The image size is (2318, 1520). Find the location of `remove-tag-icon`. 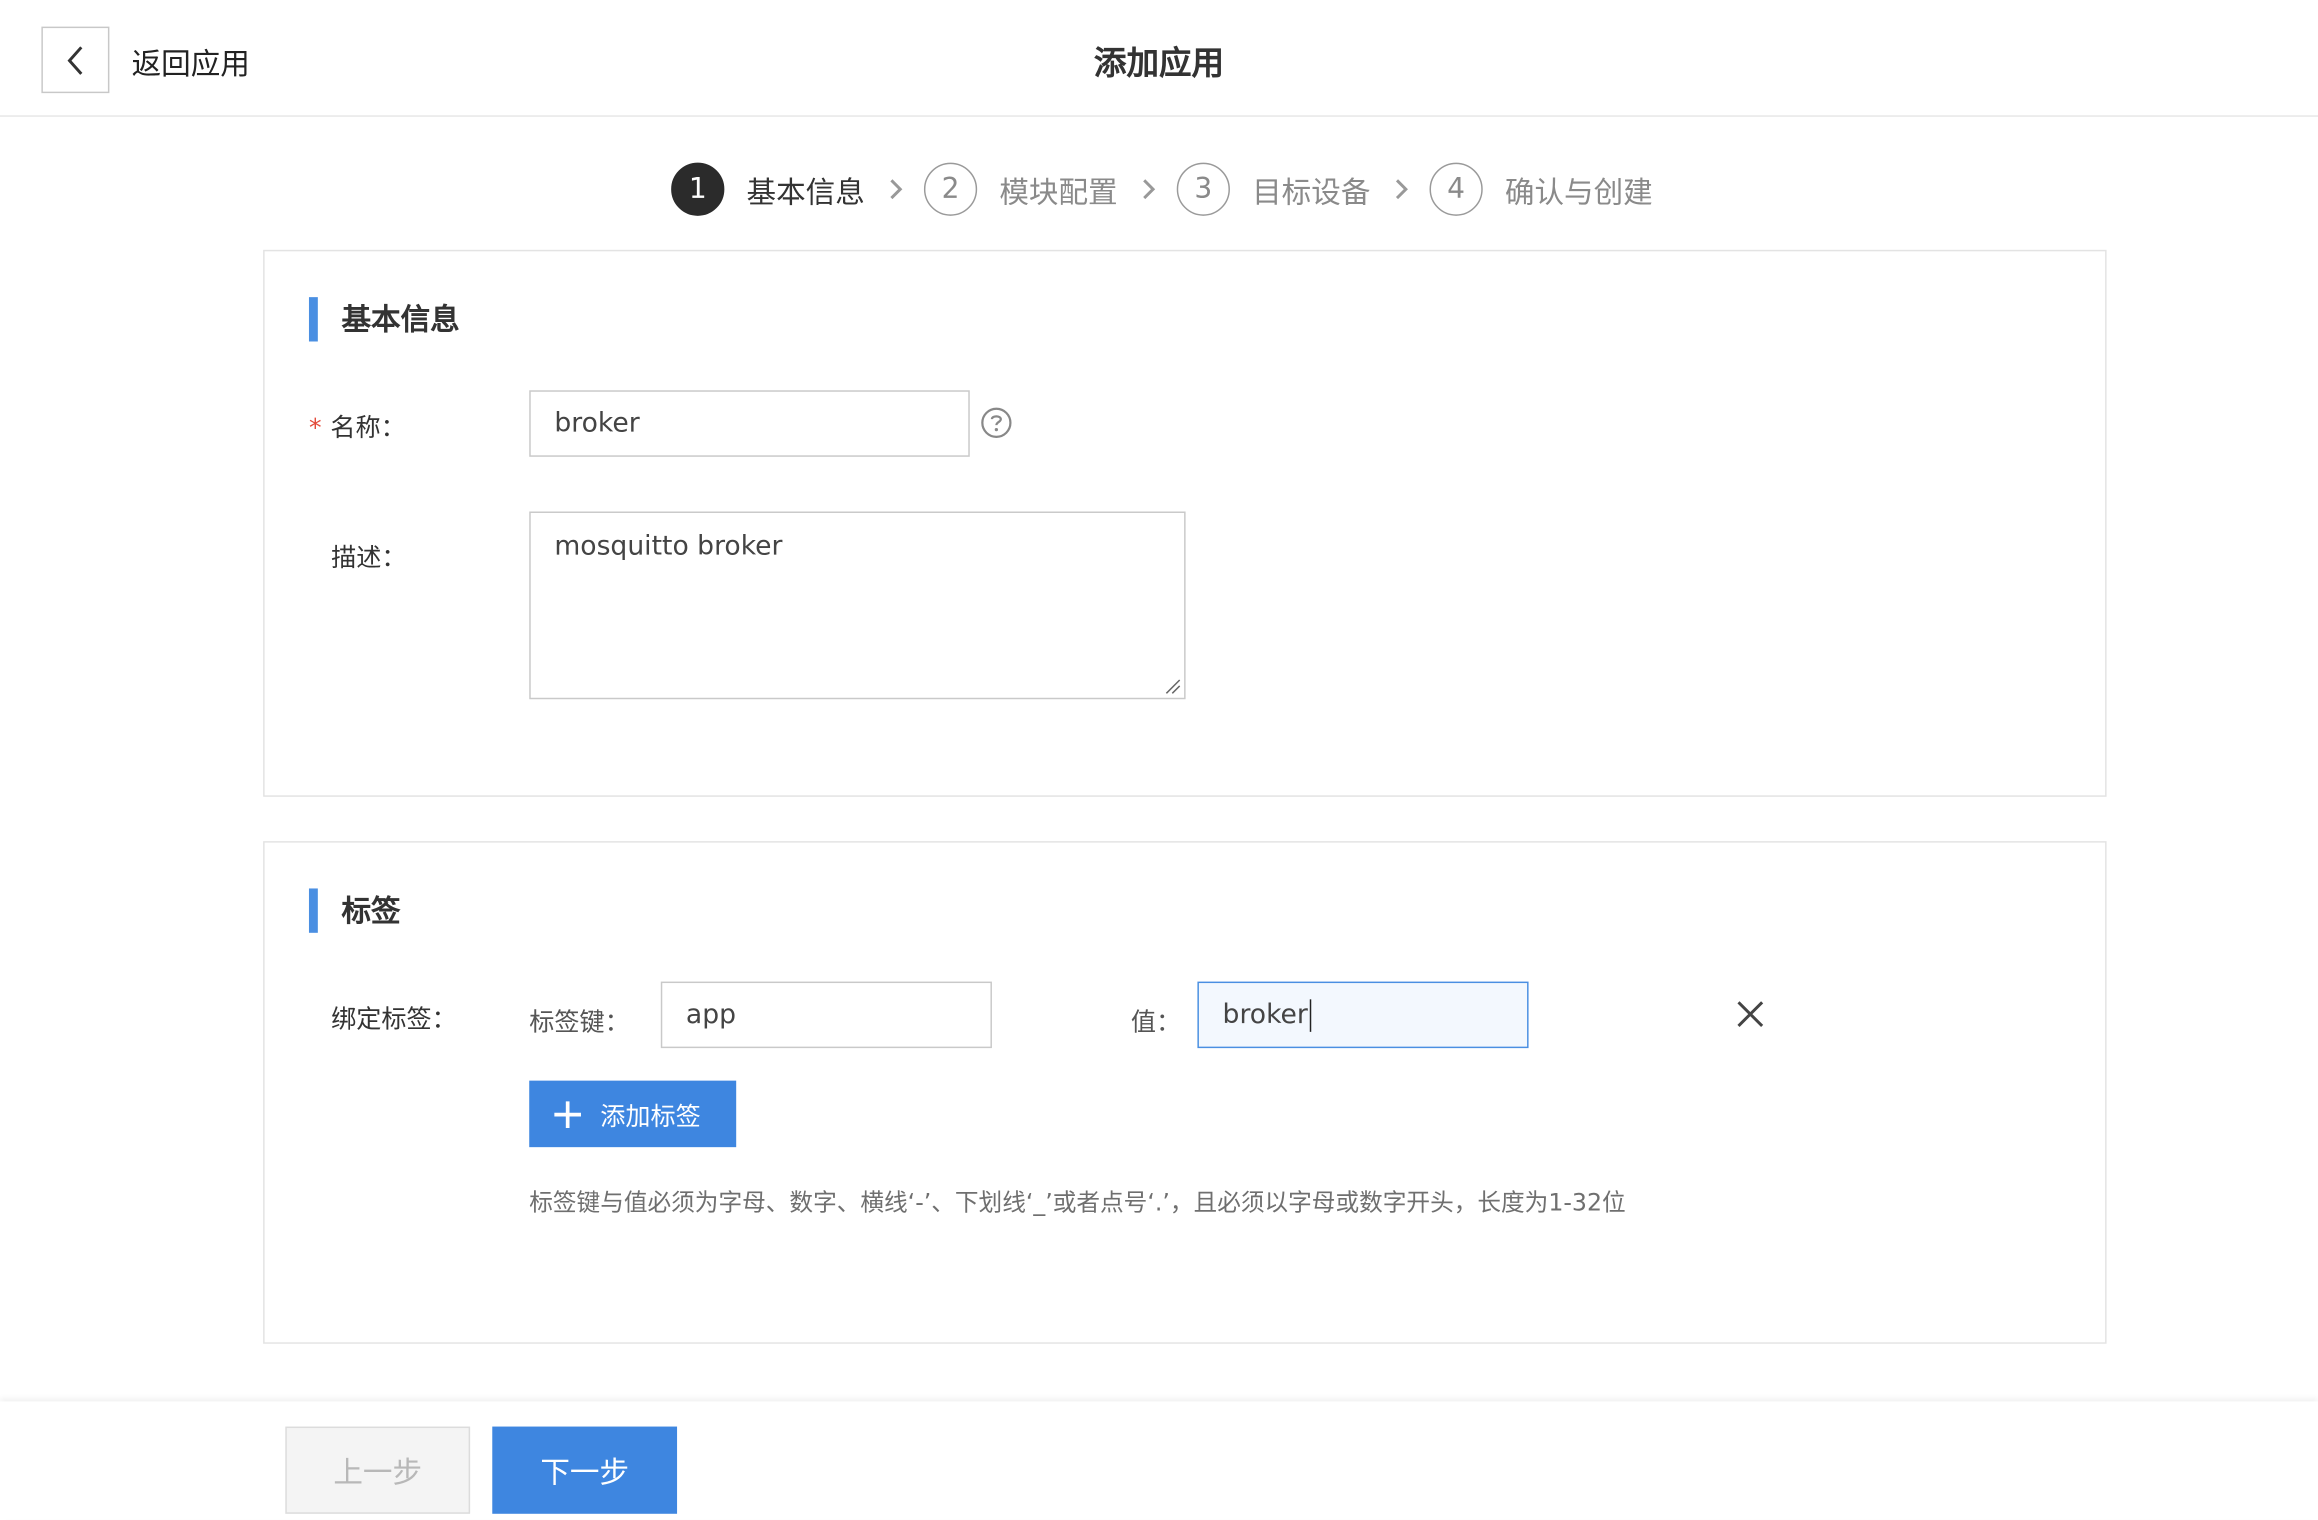

remove-tag-icon is located at coordinates (1751, 1014).